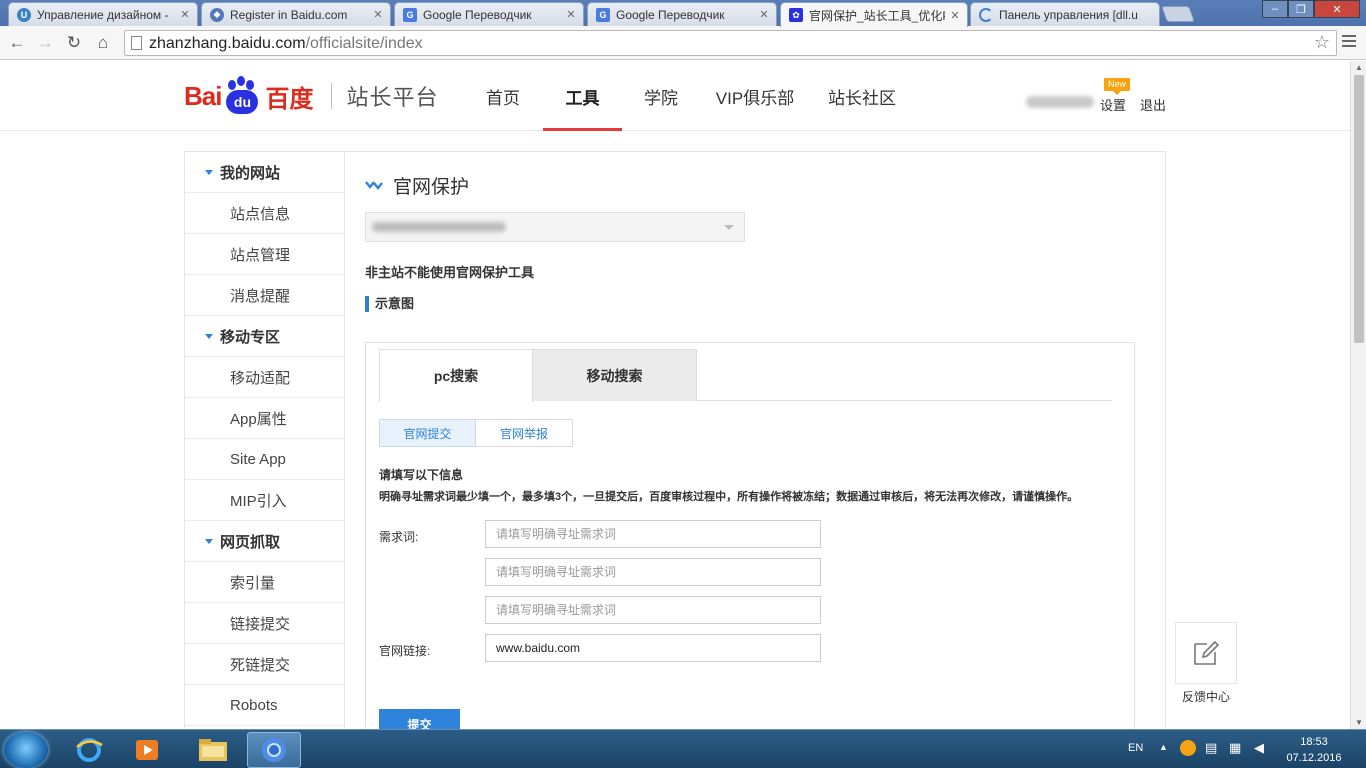 This screenshot has width=1366, height=768. What do you see at coordinates (427, 433) in the screenshot?
I see `subtab-submit-official: 官网提交` at bounding box center [427, 433].